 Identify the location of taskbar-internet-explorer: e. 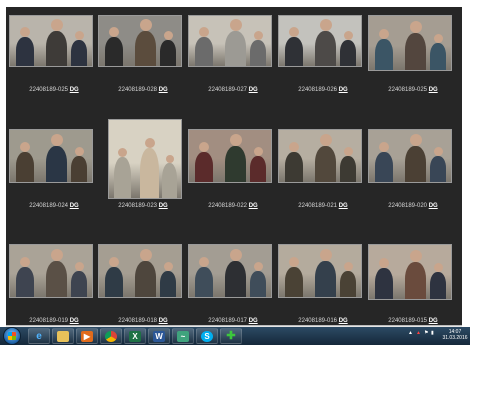
(39, 336).